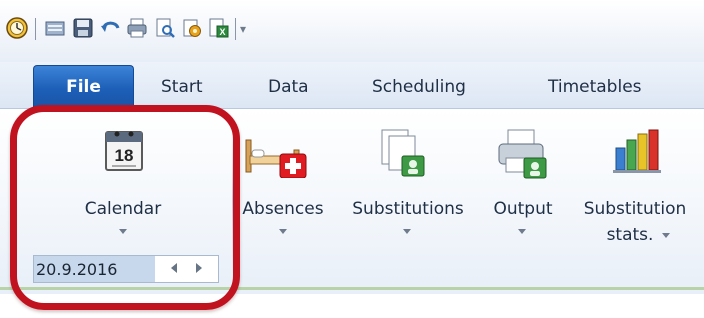 The height and width of the screenshot is (318, 704). Describe the element at coordinates (192, 28) in the screenshot. I see `settings-icon` at that location.